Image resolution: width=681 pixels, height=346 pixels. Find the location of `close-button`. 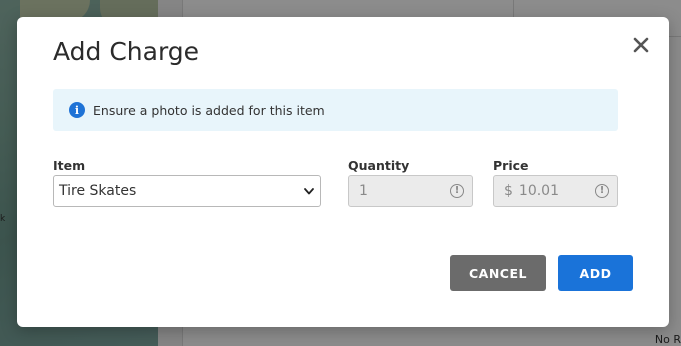

close-button is located at coordinates (641, 45).